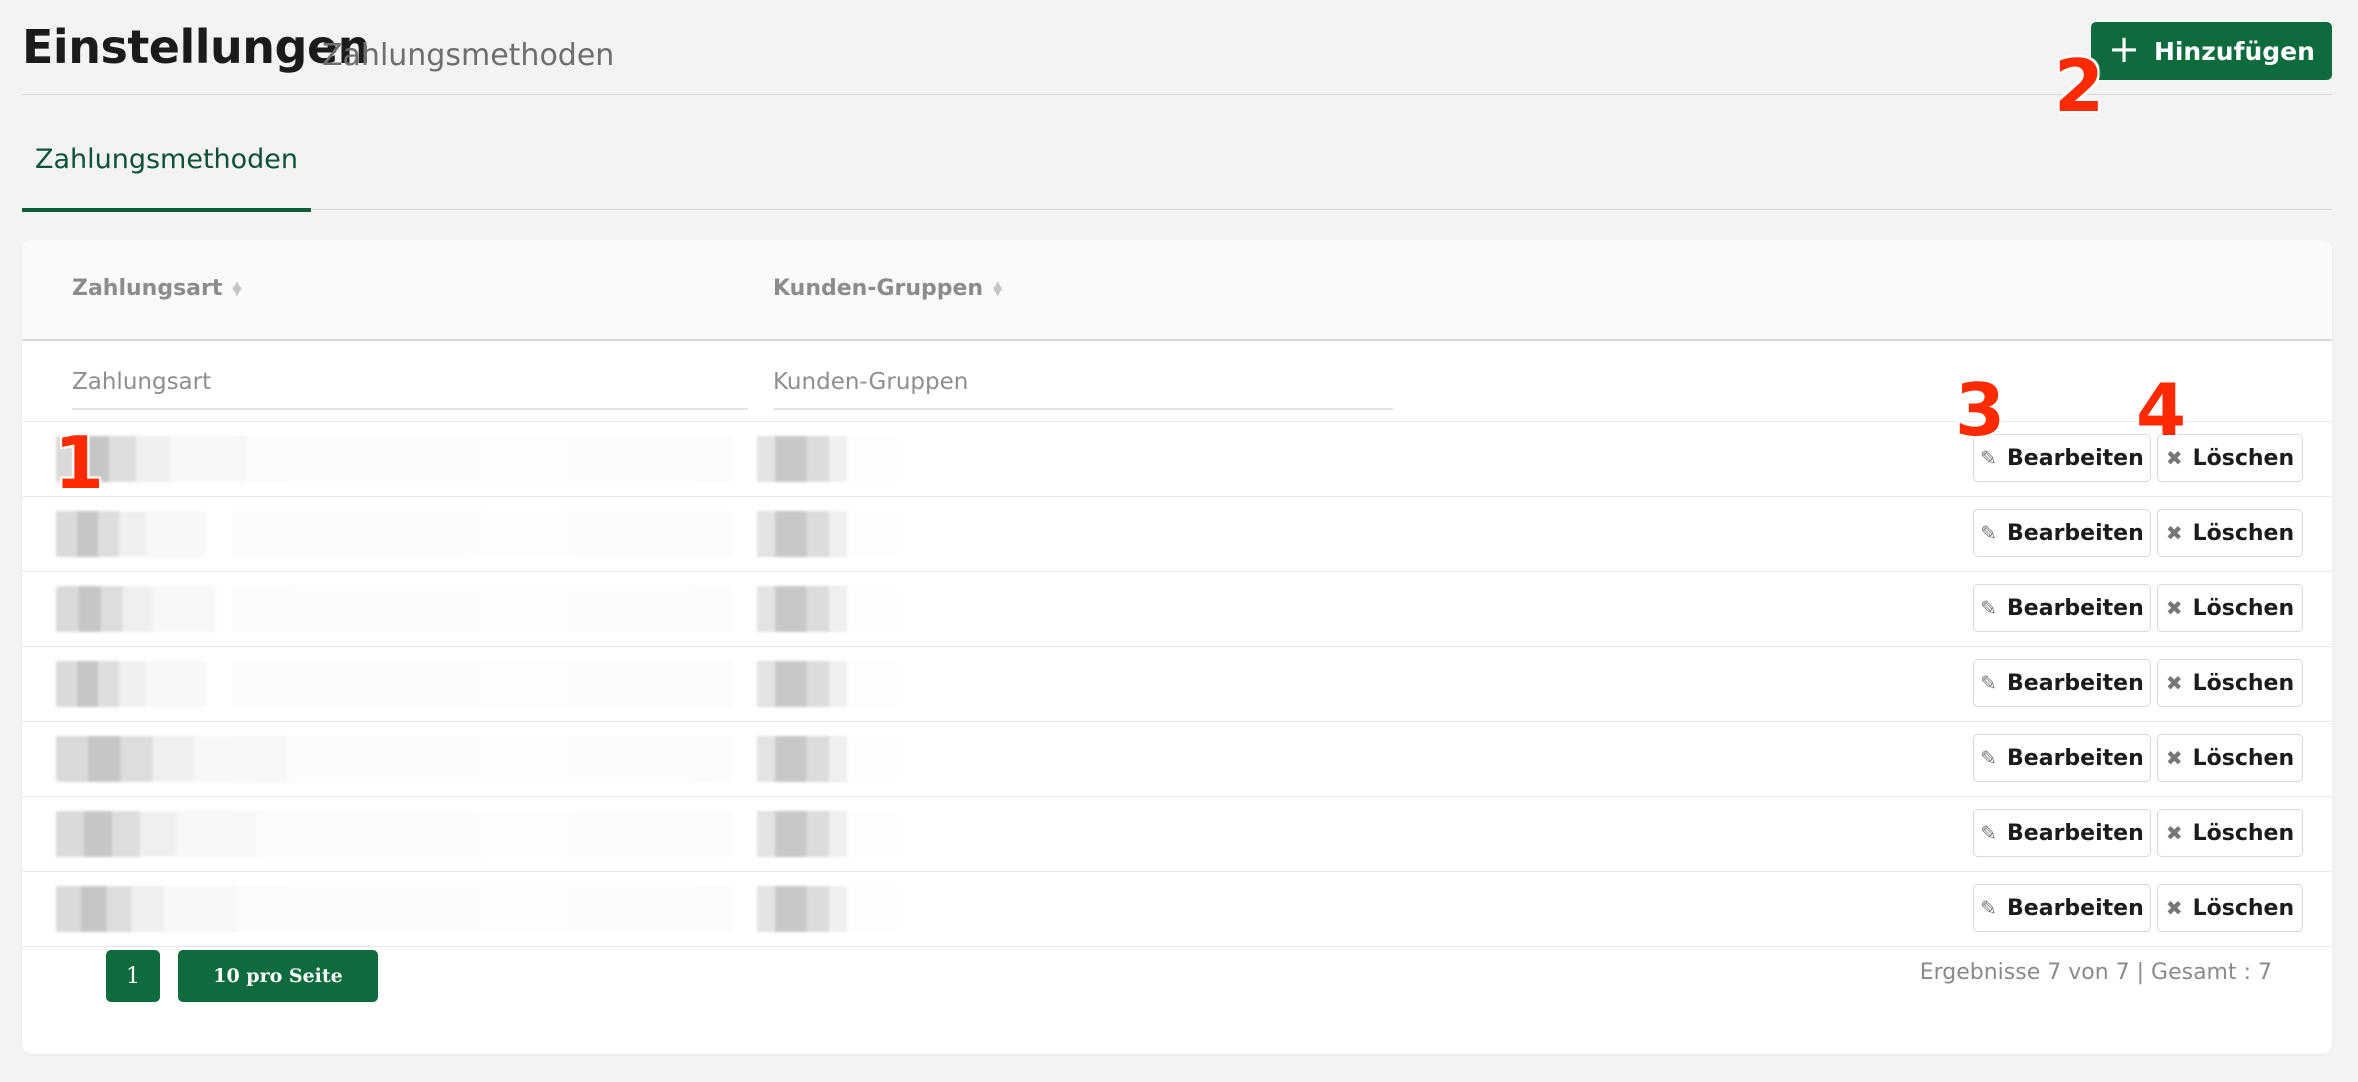 This screenshot has width=2358, height=1082. What do you see at coordinates (1980, 410) in the screenshot?
I see `annotation-marker-3: 3` at bounding box center [1980, 410].